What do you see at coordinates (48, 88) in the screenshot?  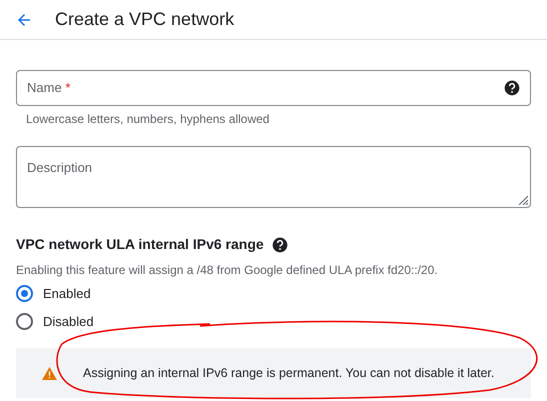 I see `field-label: Name *` at bounding box center [48, 88].